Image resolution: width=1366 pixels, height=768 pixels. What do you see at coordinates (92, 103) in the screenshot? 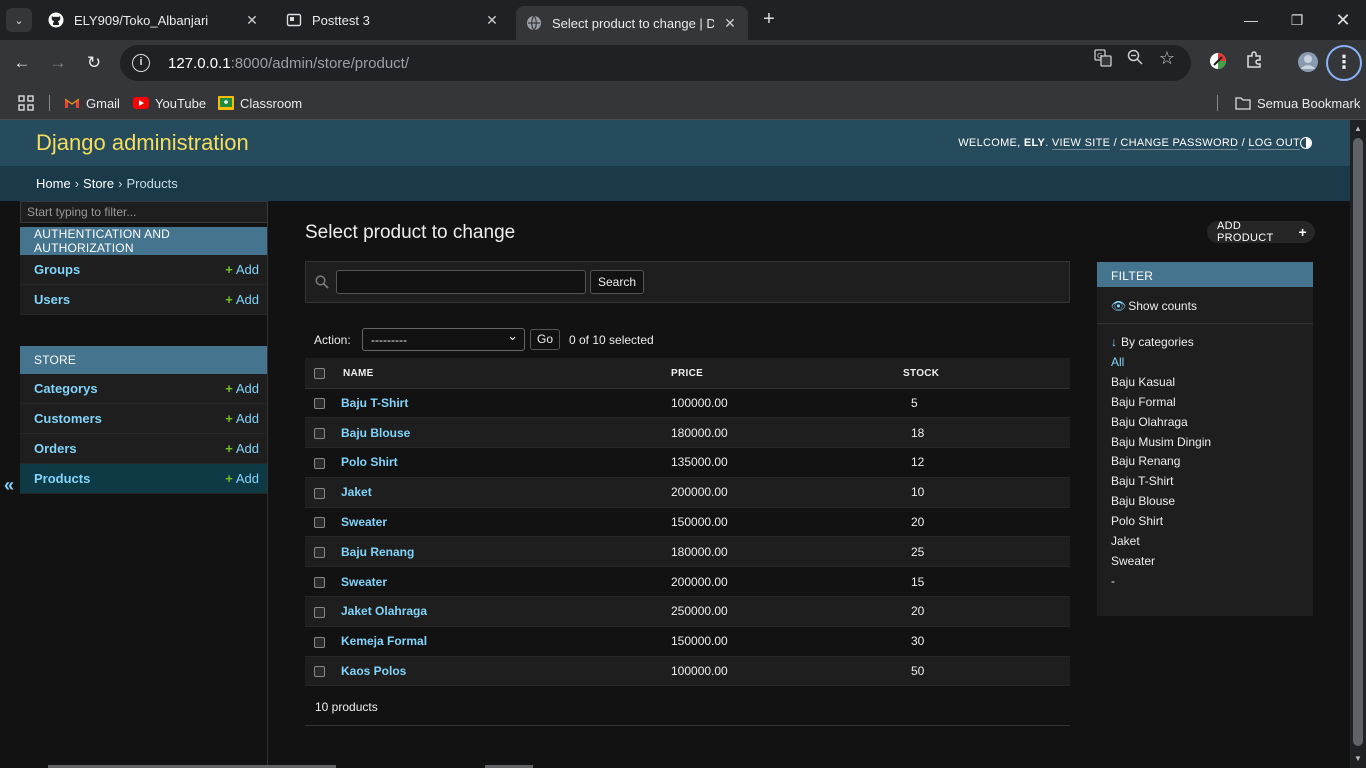
I see `bookmark-gmail: Gmail` at bounding box center [92, 103].